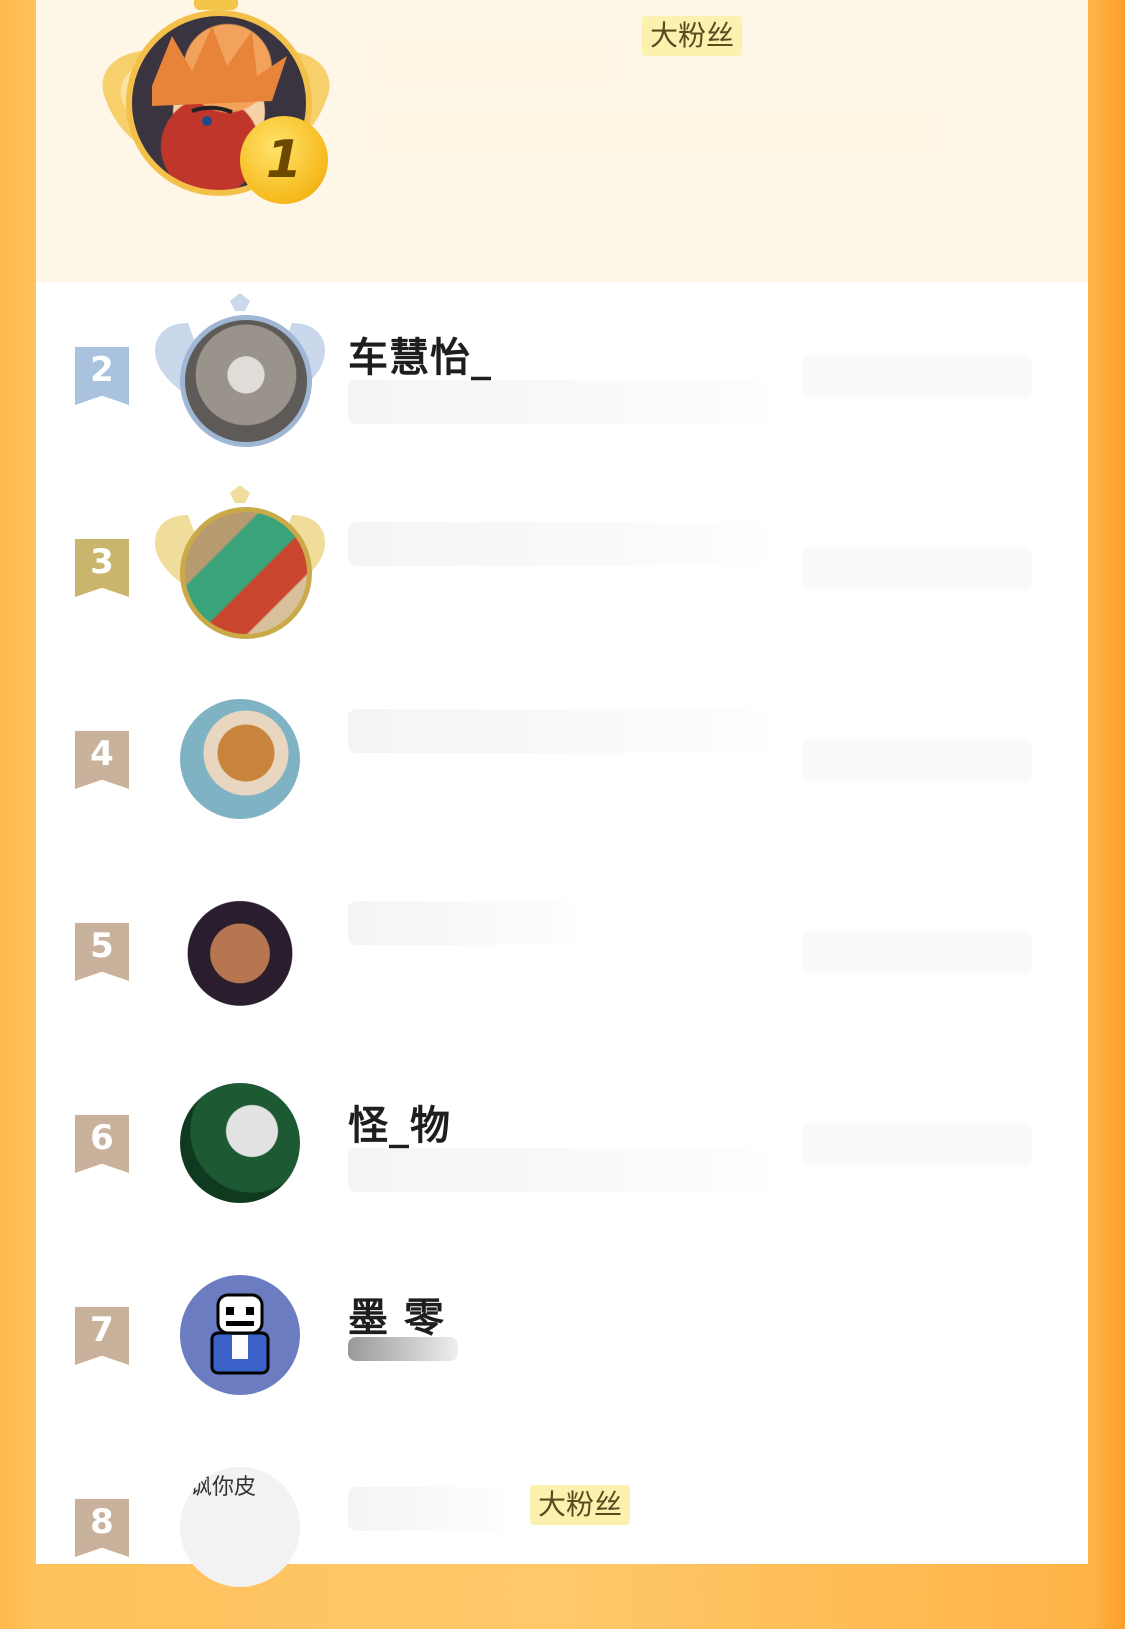  What do you see at coordinates (399, 1126) in the screenshot?
I see `username: 怪_物` at bounding box center [399, 1126].